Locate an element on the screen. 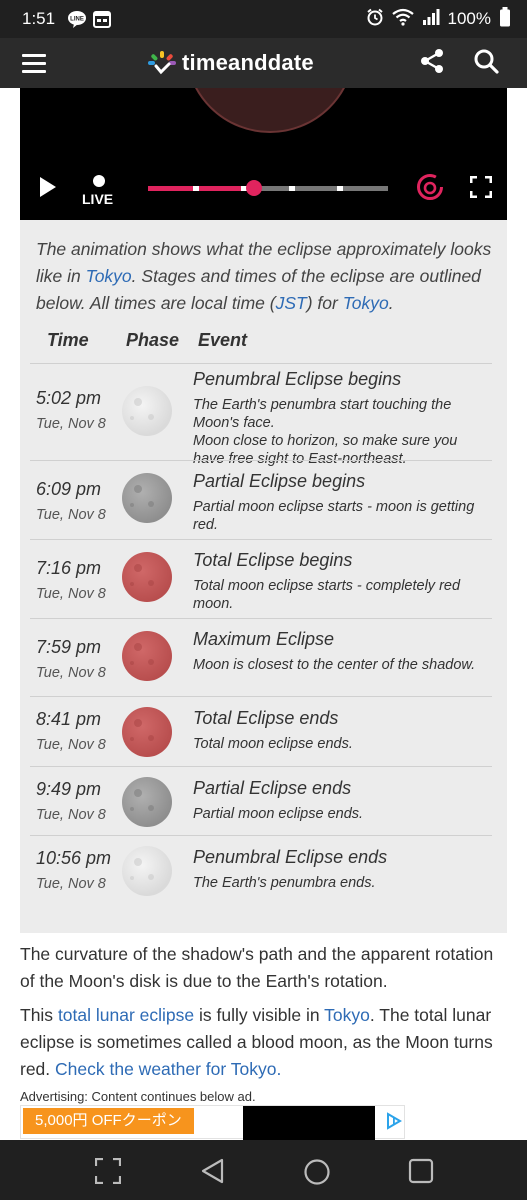  screenshot-frame-icon is located at coordinates (108, 1173).